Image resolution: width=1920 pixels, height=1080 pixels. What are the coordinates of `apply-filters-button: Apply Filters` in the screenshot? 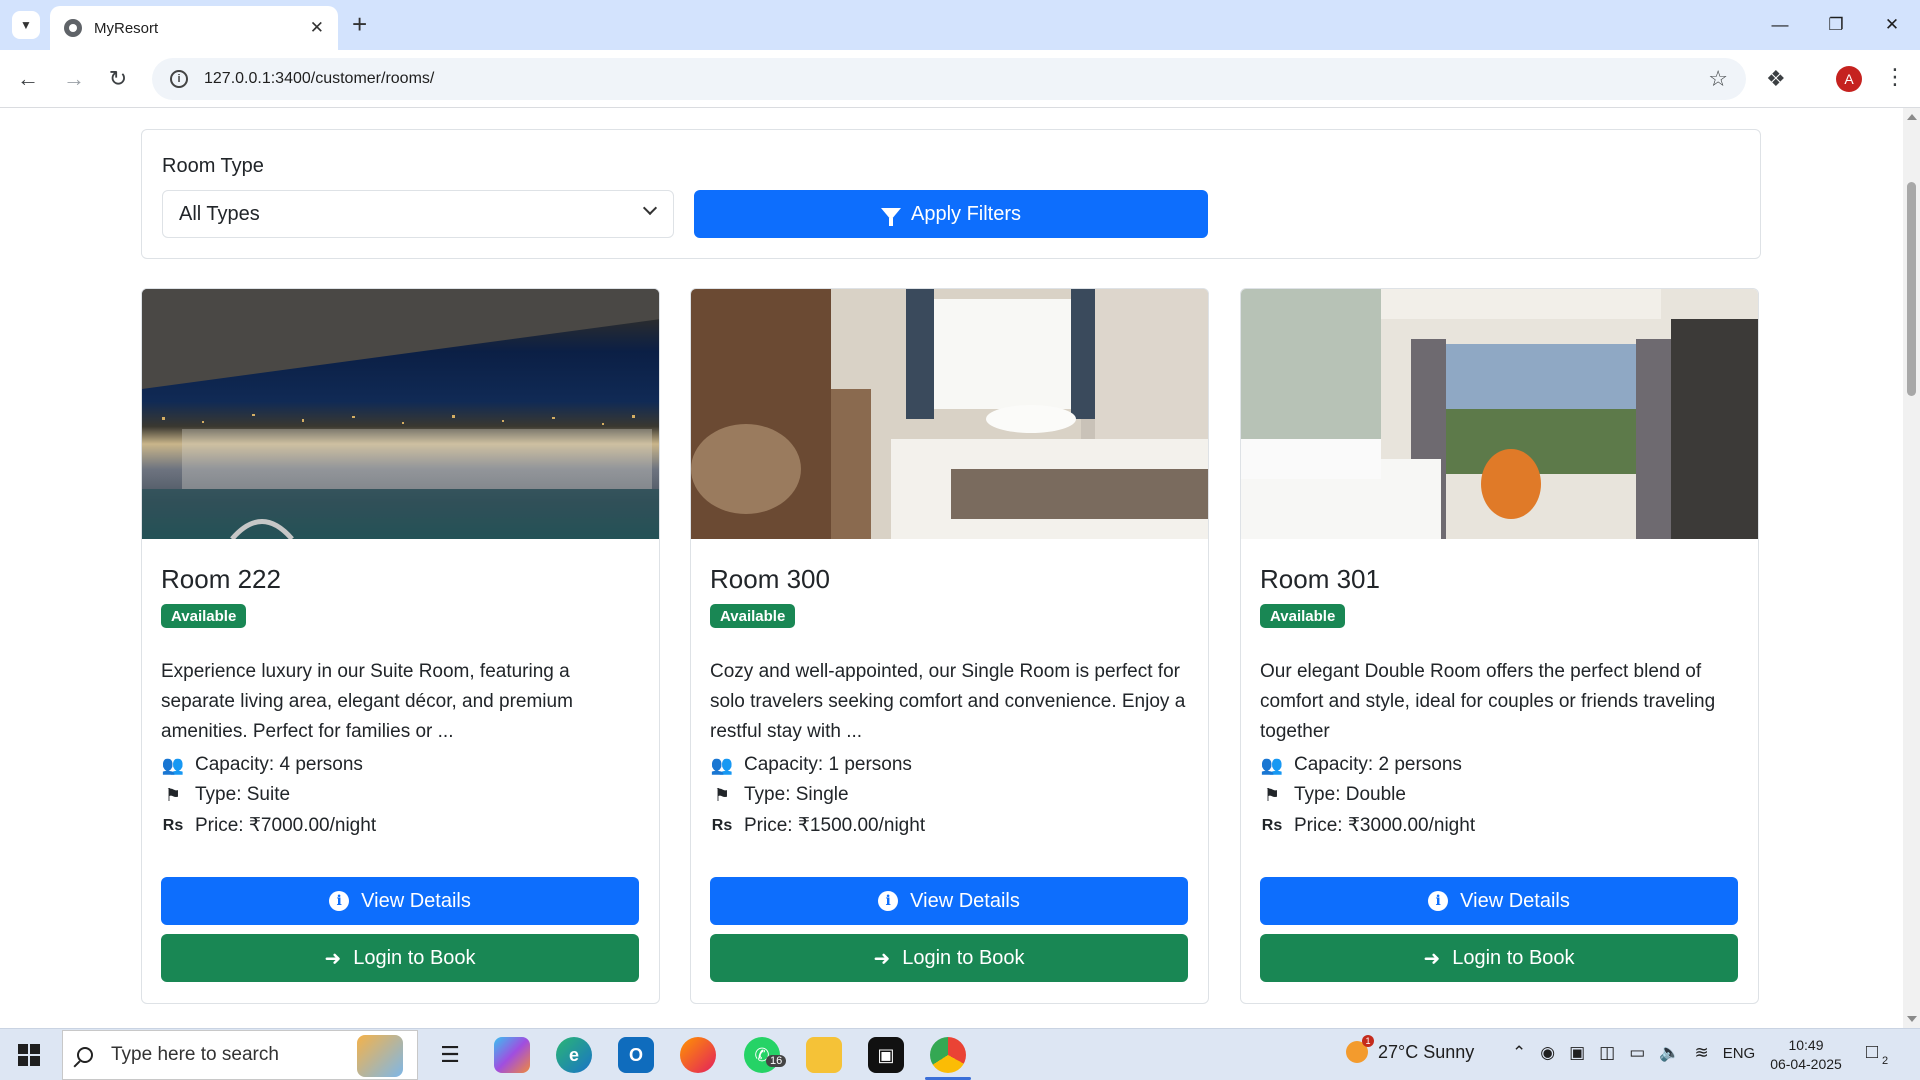 It's located at (951, 214).